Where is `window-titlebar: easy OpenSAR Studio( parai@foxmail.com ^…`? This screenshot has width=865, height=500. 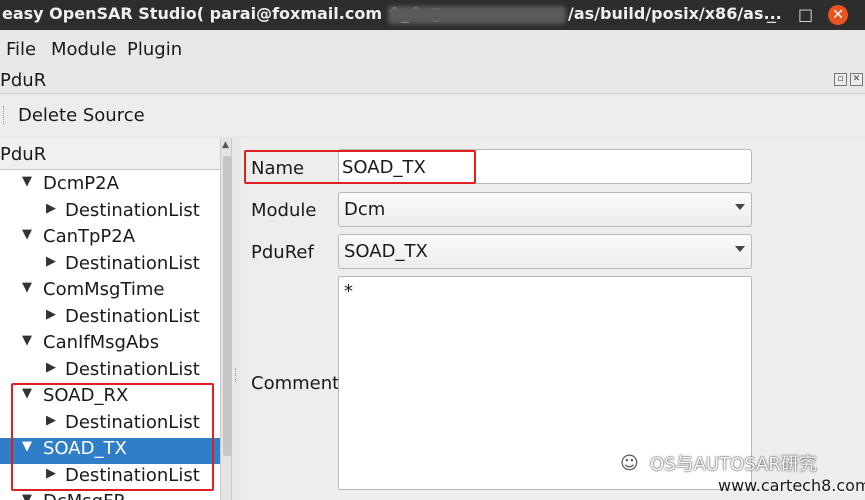 window-titlebar: easy OpenSAR Studio( parai@foxmail.com ^… is located at coordinates (432, 15).